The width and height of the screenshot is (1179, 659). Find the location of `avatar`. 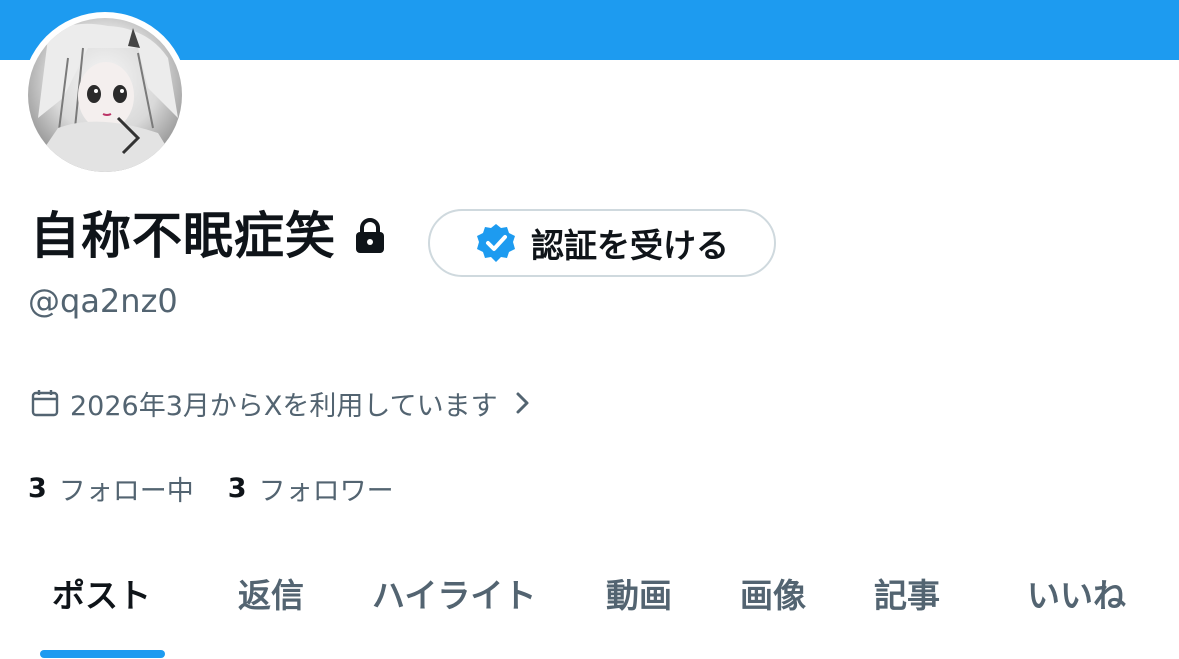

avatar is located at coordinates (105, 95).